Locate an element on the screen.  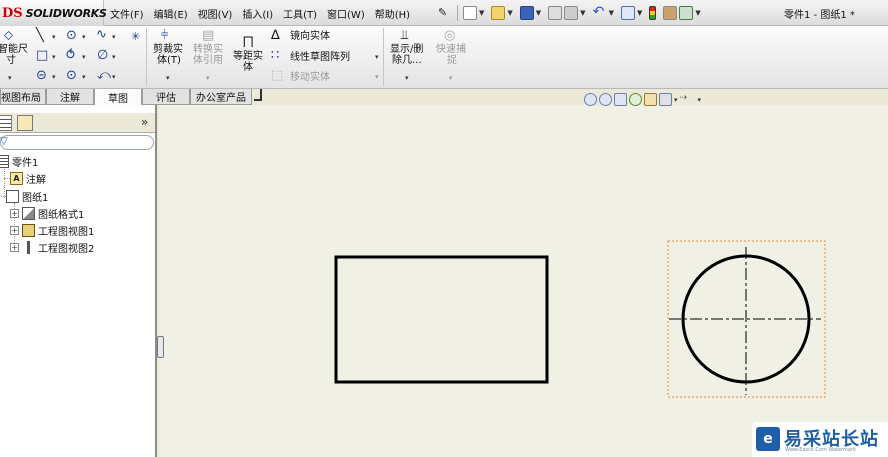
feature-tree-tab-icon is located at coordinates (6, 123).